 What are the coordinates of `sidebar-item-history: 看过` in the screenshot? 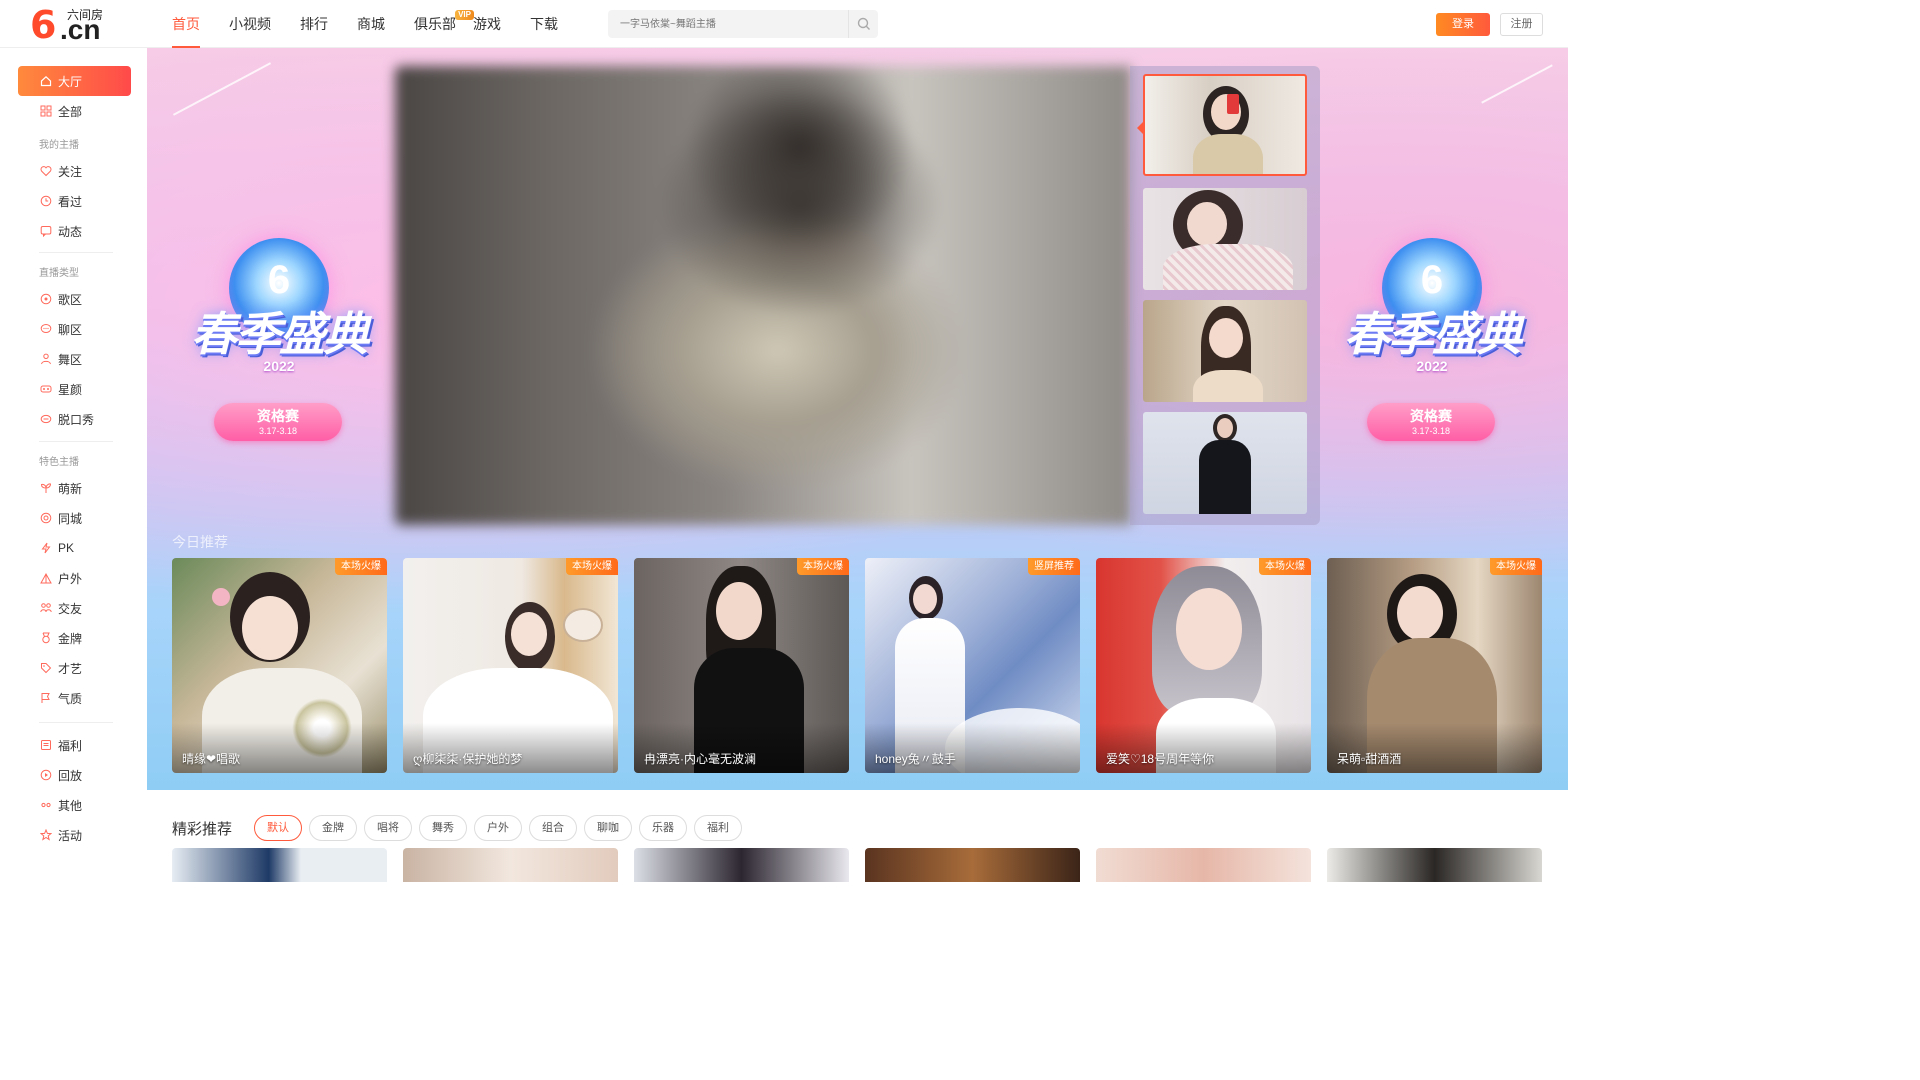 It's located at (74, 201).